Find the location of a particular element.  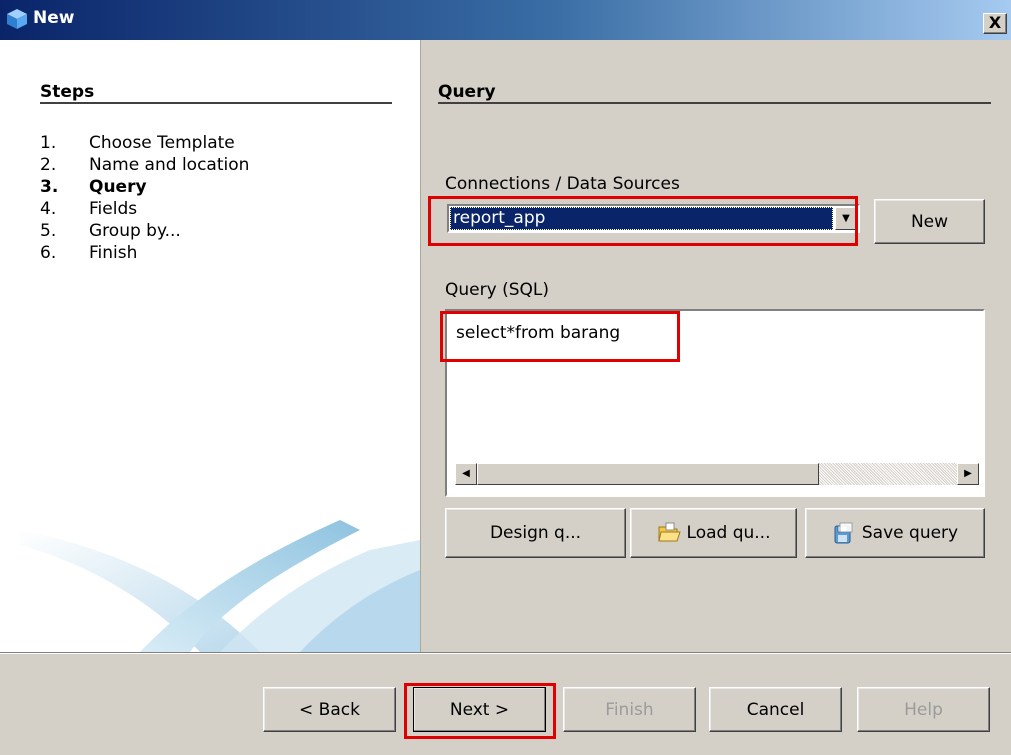

decorative-swoosh-graphic is located at coordinates (220, 586).